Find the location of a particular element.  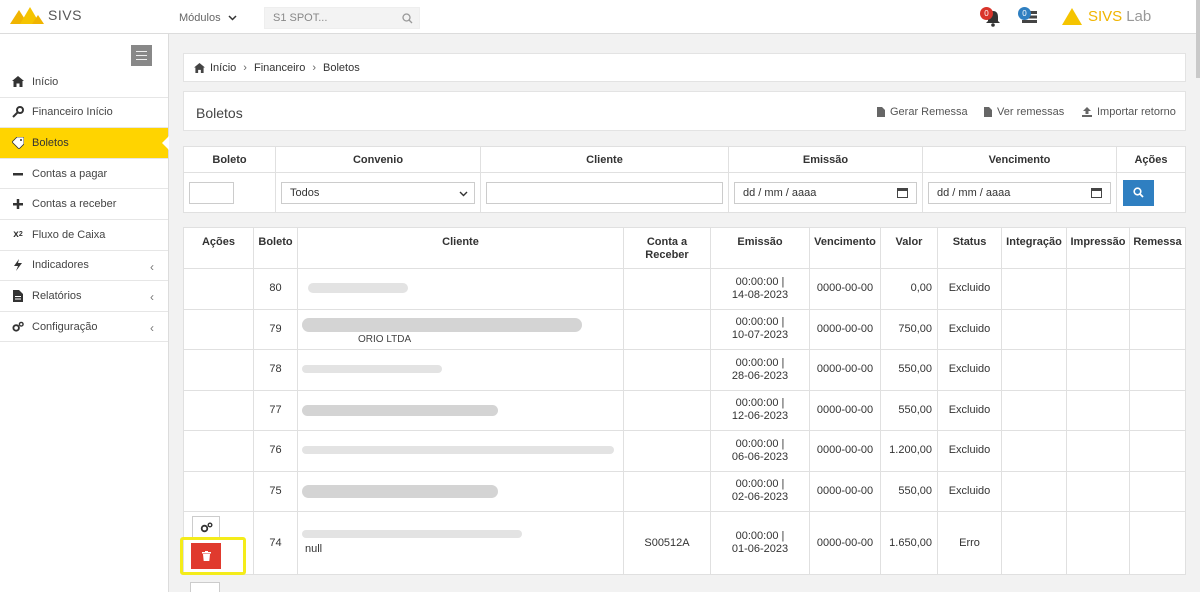

cell-boleto: 74 is located at coordinates (275, 543).